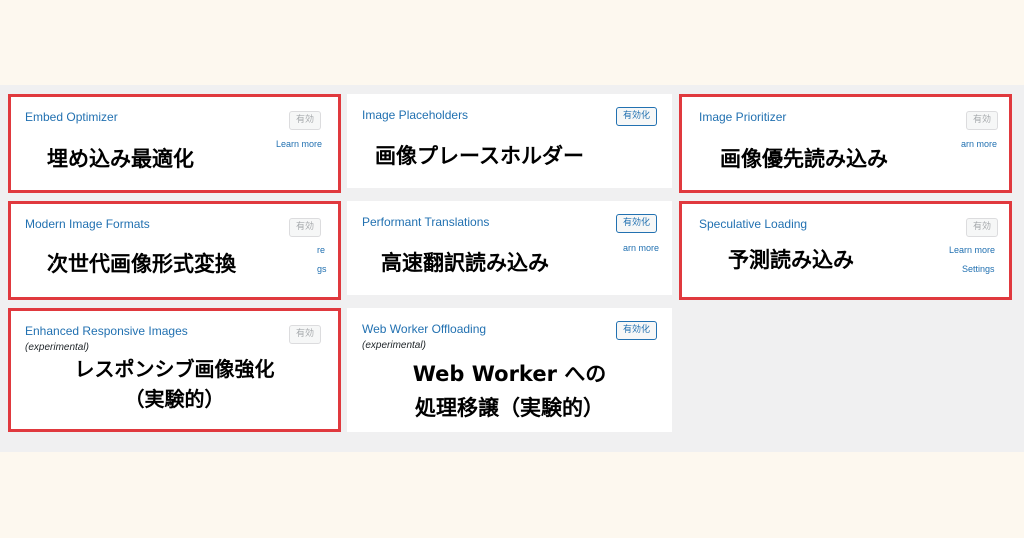  What do you see at coordinates (141, 264) in the screenshot?
I see `overlay-caption: 次世代画像形式変換` at bounding box center [141, 264].